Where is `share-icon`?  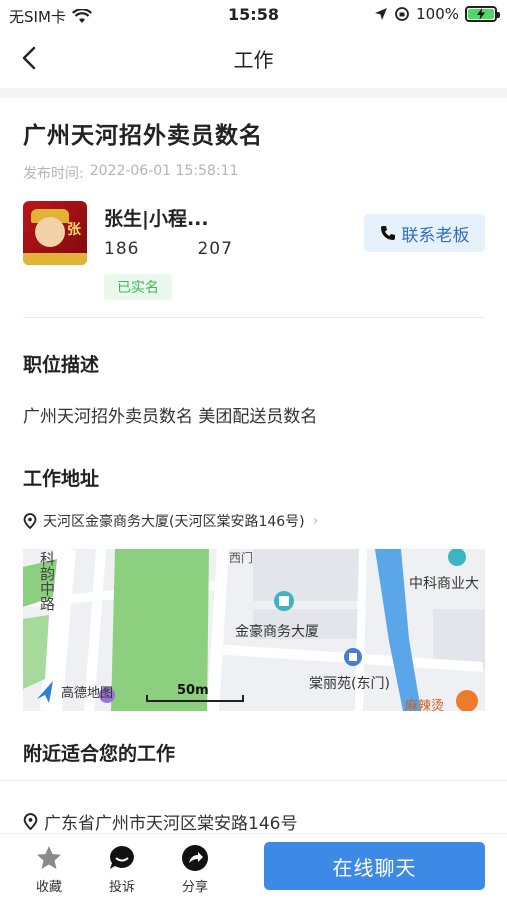
share-icon is located at coordinates (195, 858).